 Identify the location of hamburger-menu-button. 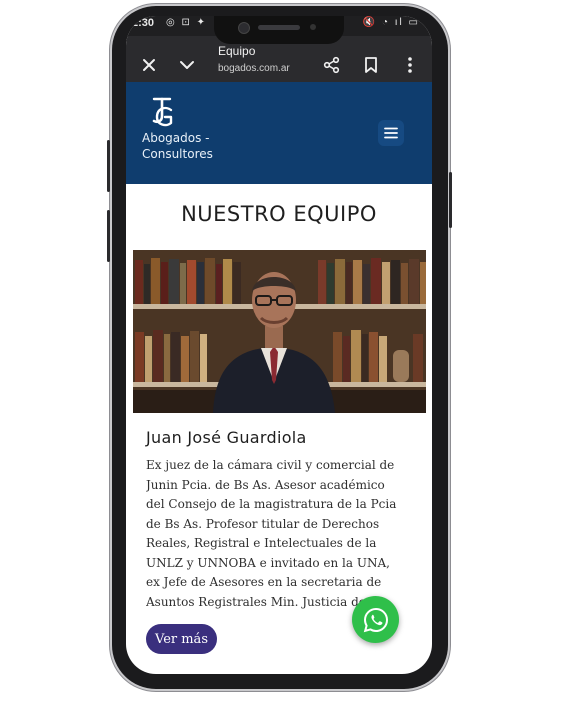
(391, 133).